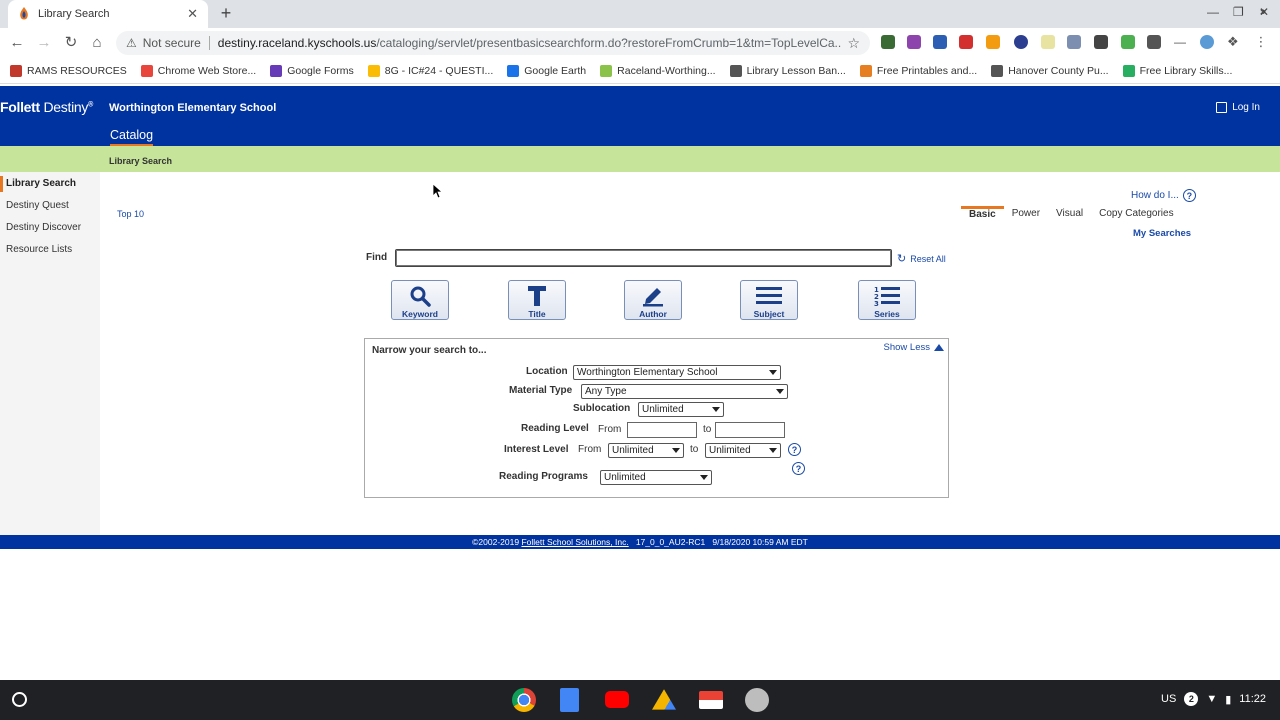  Describe the element at coordinates (574, 542) in the screenshot. I see `footer-company-link: Follett School Solutions, Inc.` at that location.